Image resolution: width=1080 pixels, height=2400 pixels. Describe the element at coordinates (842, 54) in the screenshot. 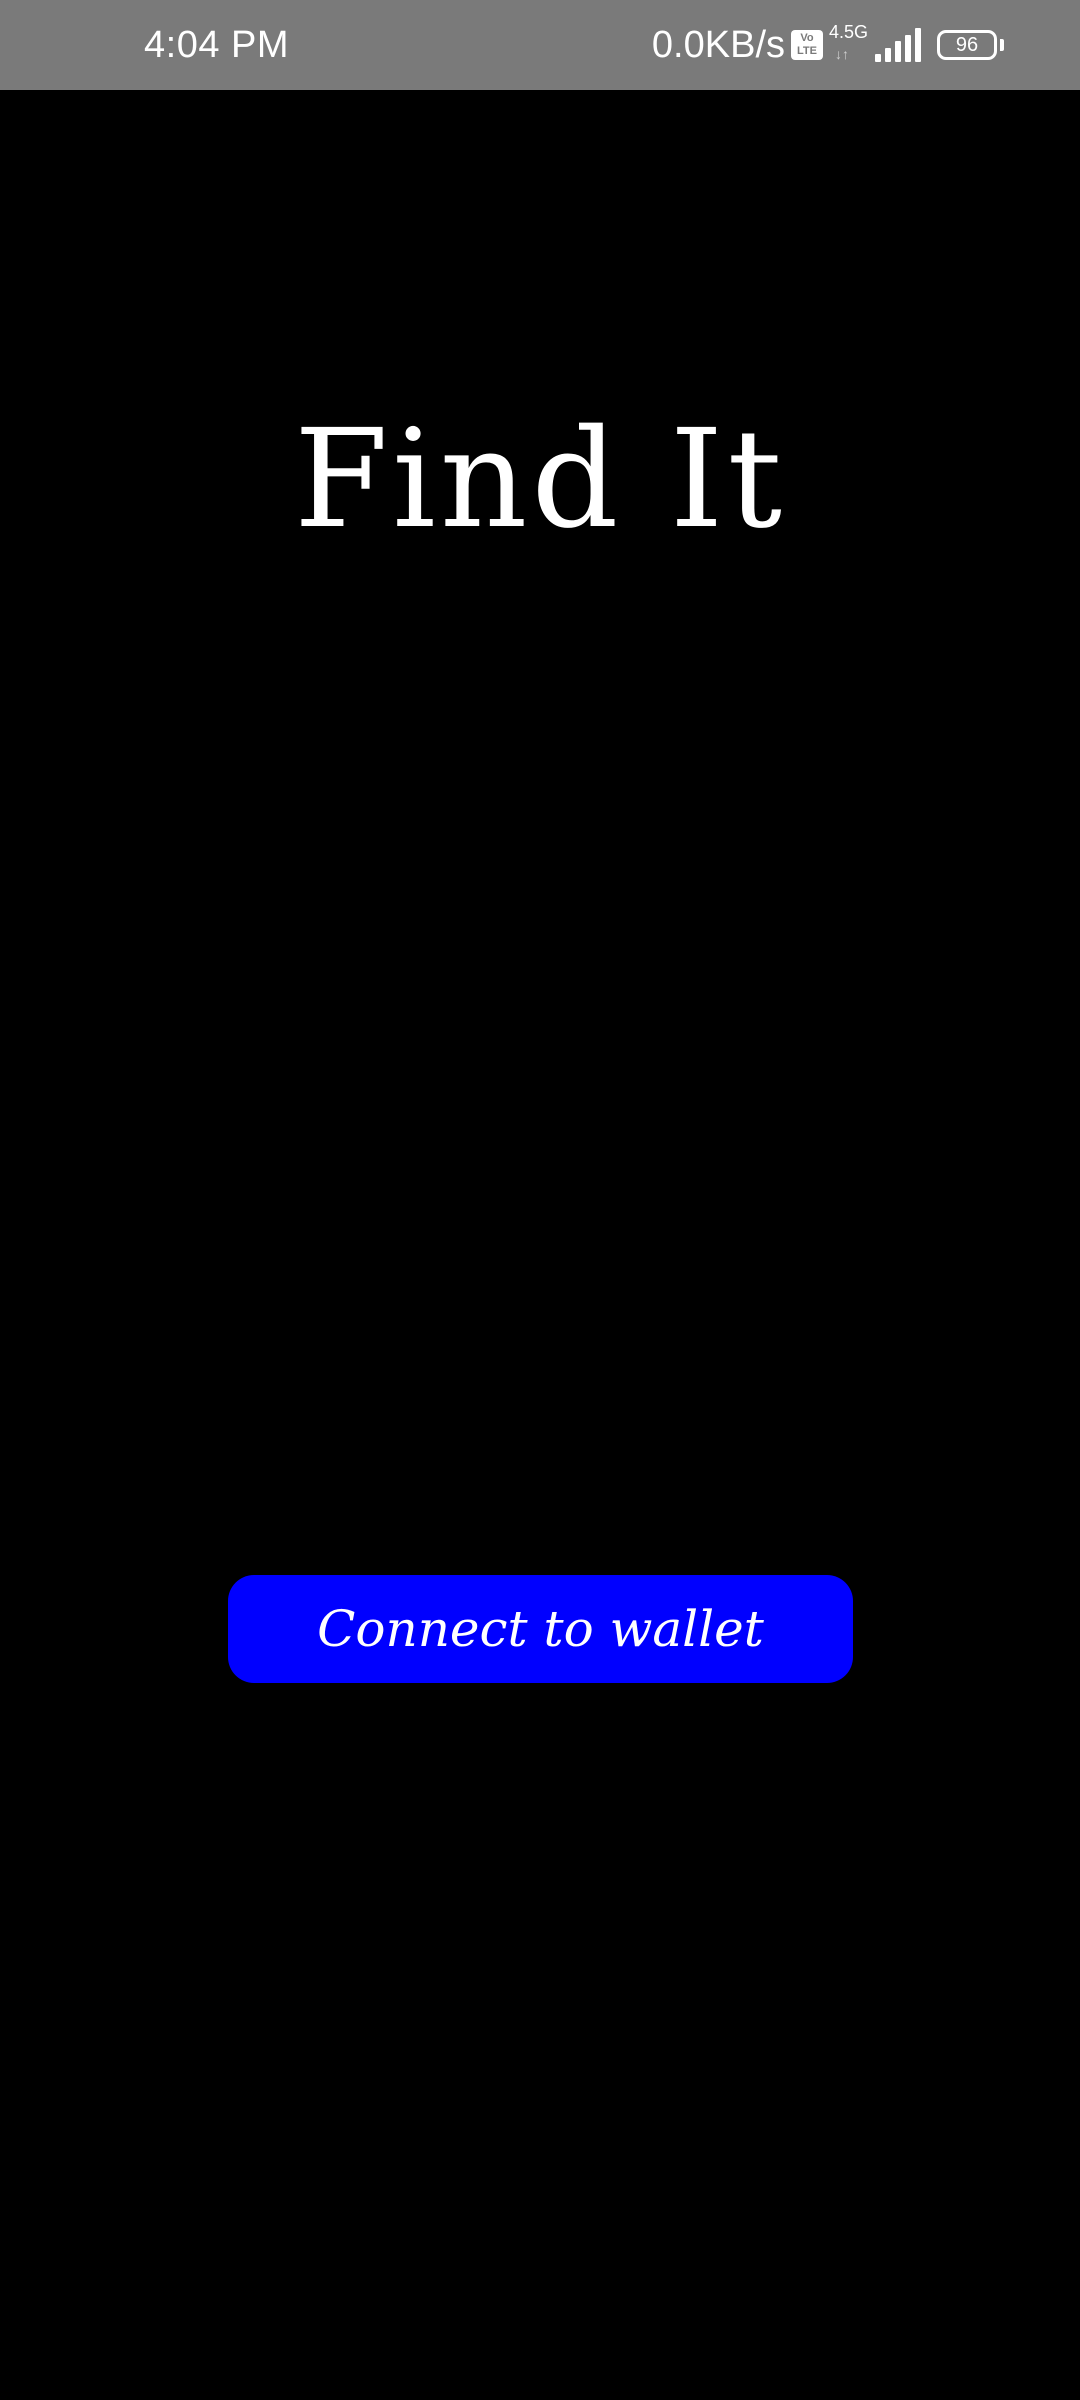

I see `data-activity-icon: ↓↑` at that location.